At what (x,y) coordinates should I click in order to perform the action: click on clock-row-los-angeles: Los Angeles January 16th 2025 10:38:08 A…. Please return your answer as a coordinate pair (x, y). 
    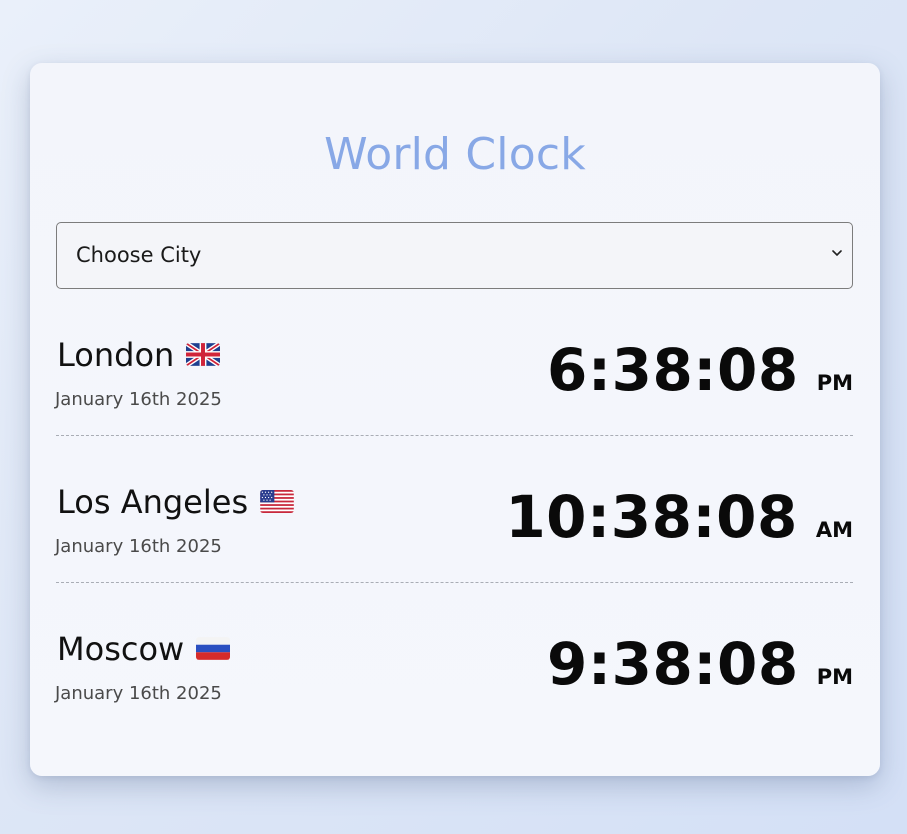
    Looking at the image, I should click on (454, 532).